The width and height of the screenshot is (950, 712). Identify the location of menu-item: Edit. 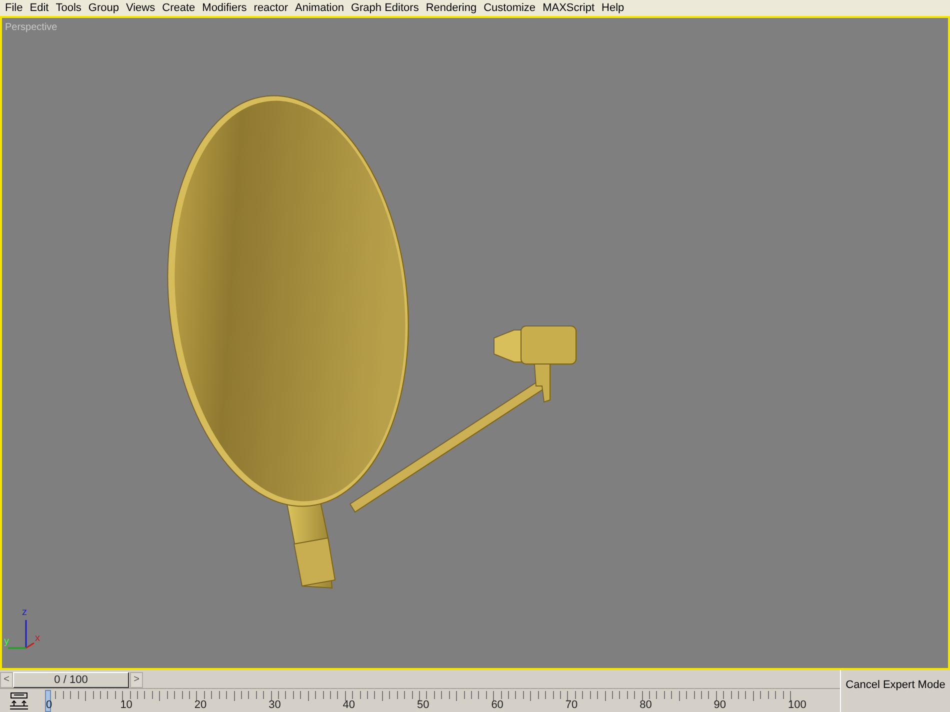
(41, 8).